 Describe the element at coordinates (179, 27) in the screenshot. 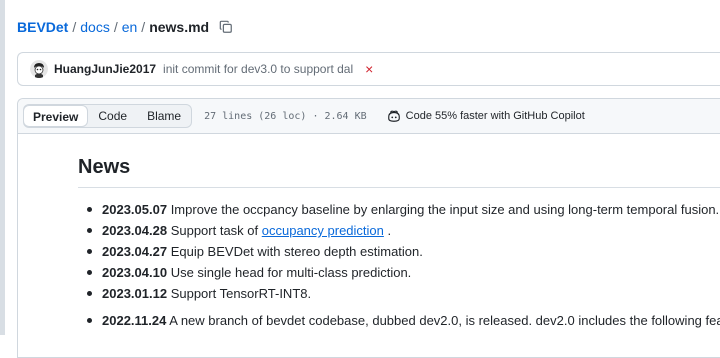

I see `breadcrumb-file-name: news.md` at that location.